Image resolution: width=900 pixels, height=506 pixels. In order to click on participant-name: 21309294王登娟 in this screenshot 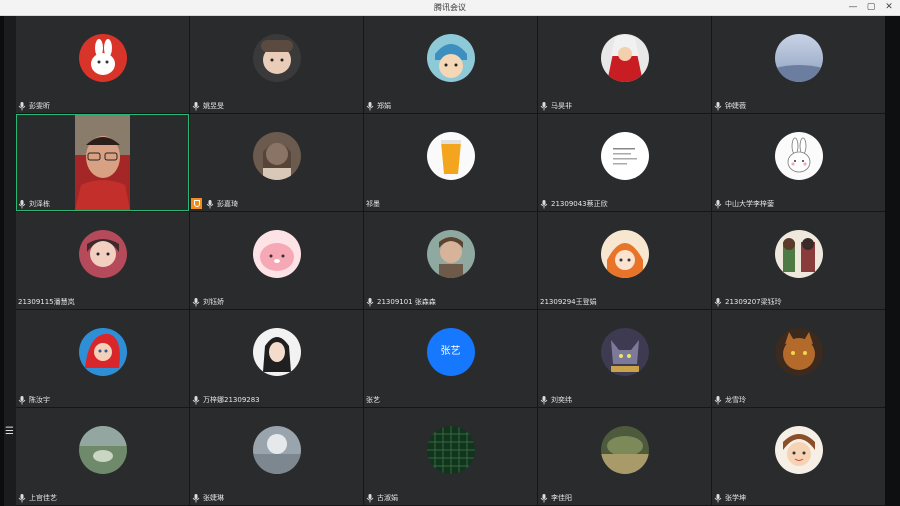, I will do `click(568, 301)`.